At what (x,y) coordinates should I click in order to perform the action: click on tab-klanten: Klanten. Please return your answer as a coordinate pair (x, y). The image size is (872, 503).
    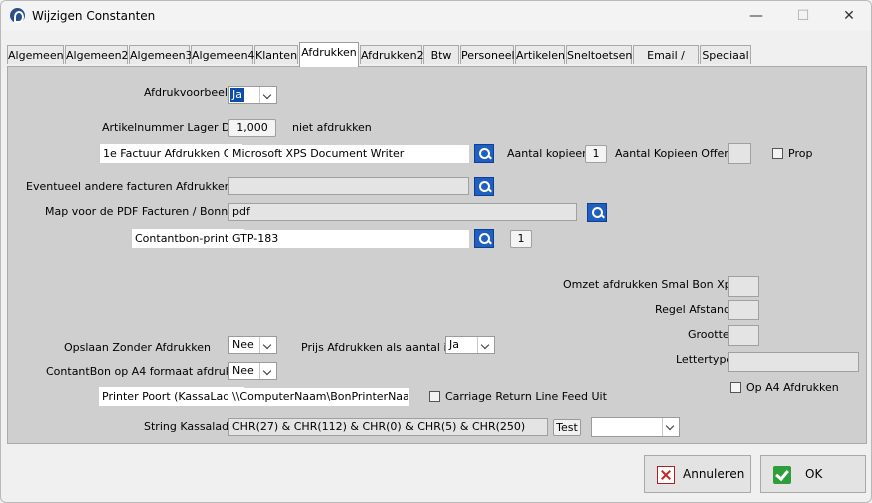
    Looking at the image, I should click on (276, 54).